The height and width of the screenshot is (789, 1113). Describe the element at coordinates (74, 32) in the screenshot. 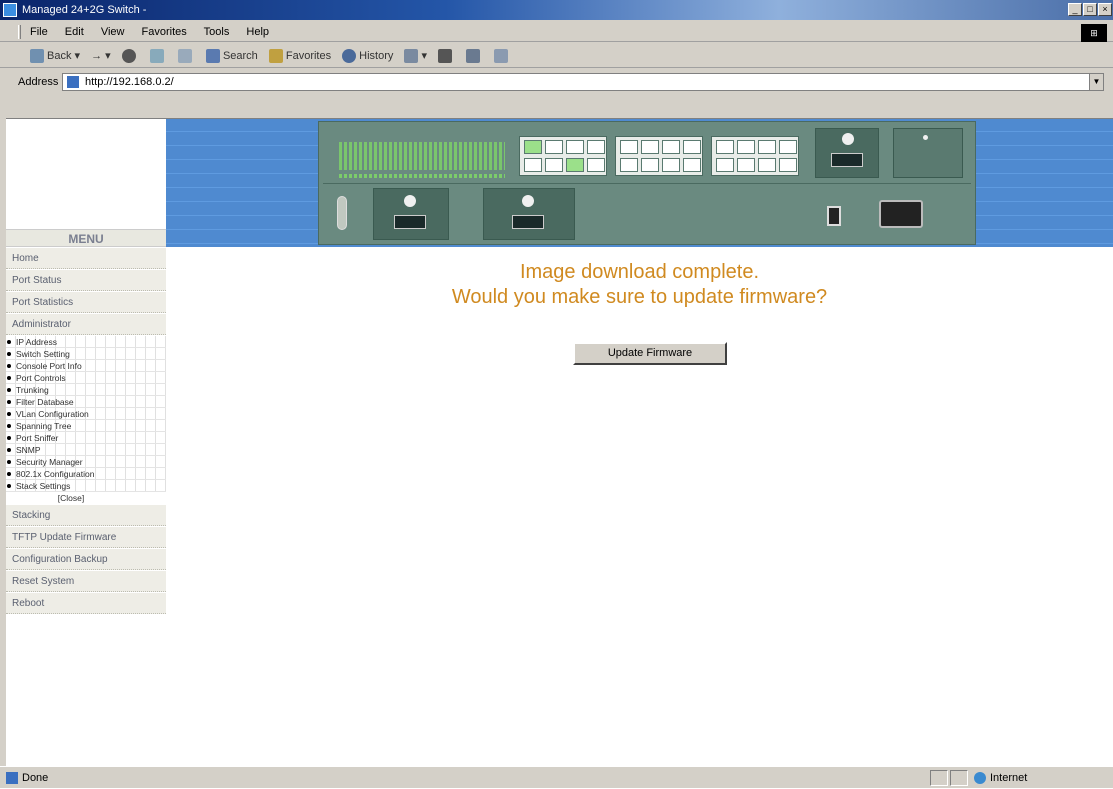

I see `menu-edit: Edit` at that location.